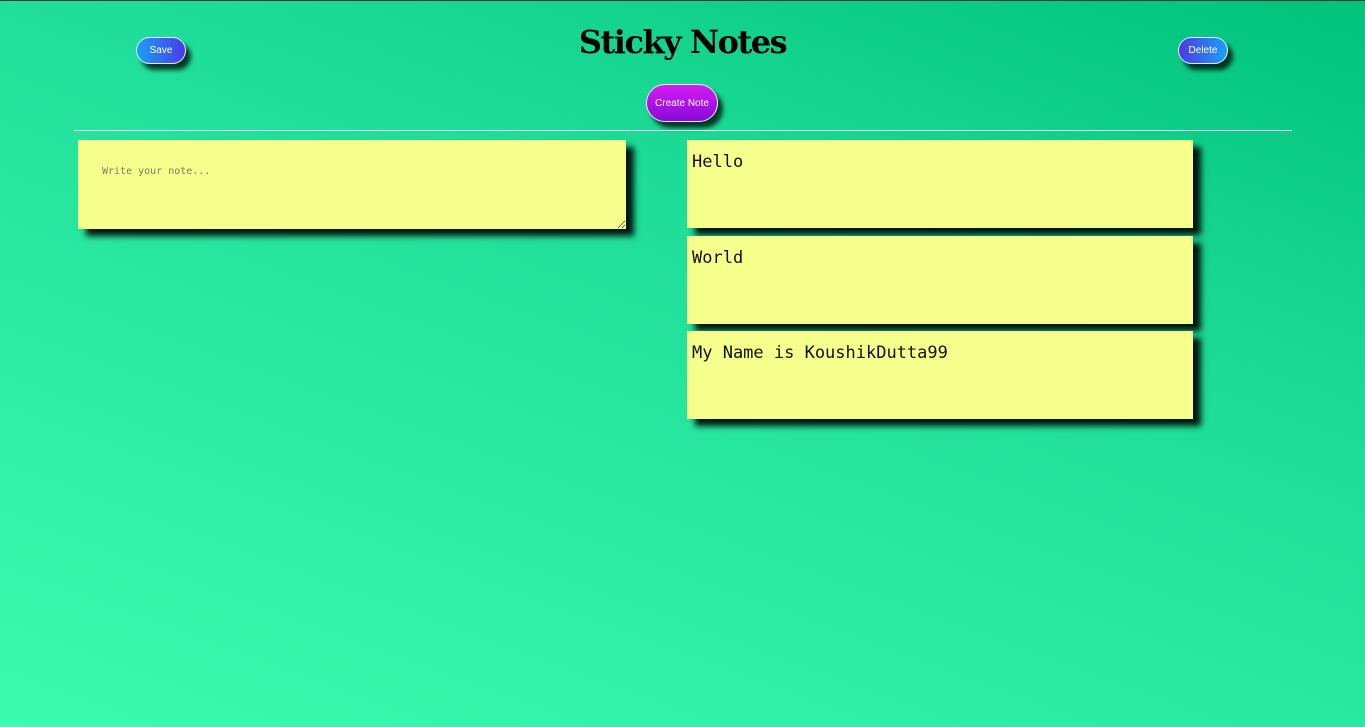 The height and width of the screenshot is (727, 1365). Describe the element at coordinates (352, 184) in the screenshot. I see `note-textarea` at that location.